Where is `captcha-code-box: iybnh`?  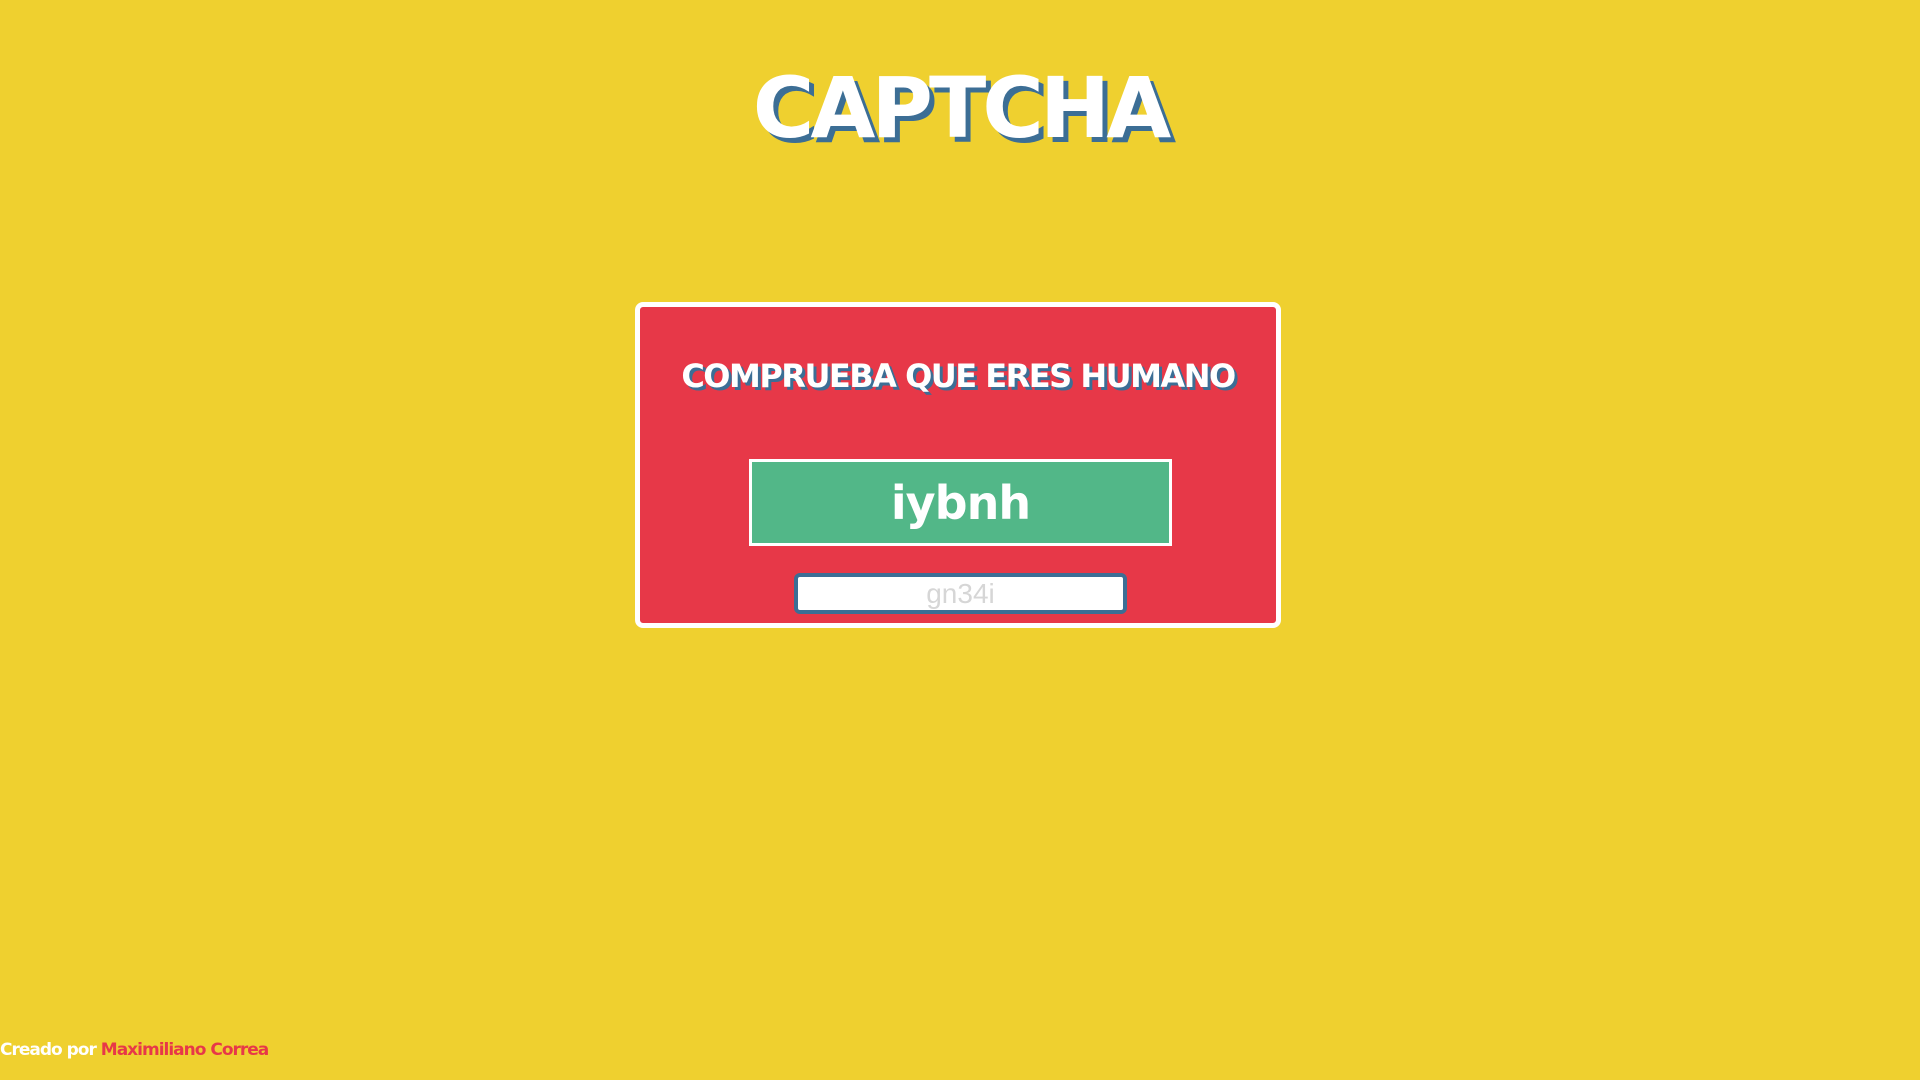
captcha-code-box: iybnh is located at coordinates (960, 502).